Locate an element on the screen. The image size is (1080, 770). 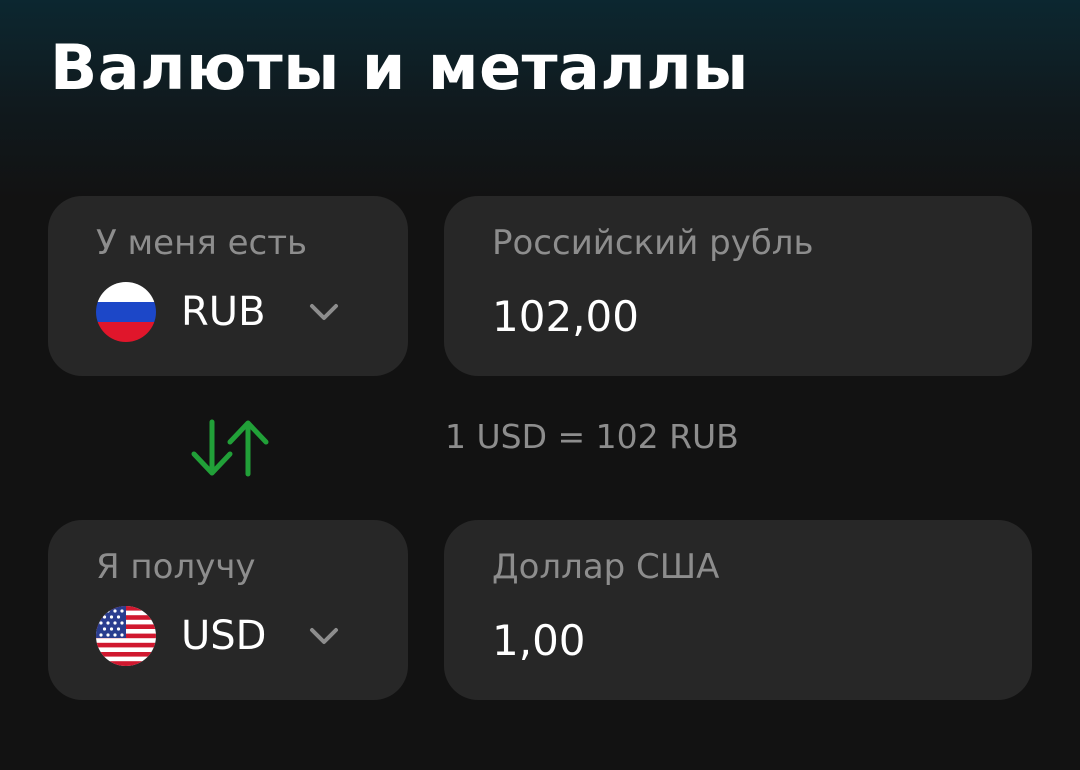
swap-currencies-button is located at coordinates (229, 448).